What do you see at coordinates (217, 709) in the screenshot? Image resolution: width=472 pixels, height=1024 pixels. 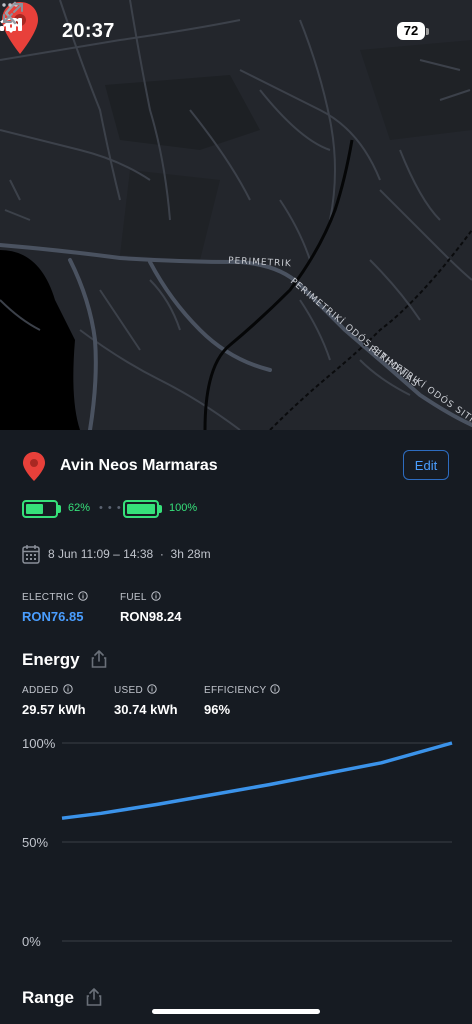 I see `efficiency-value: 96%` at bounding box center [217, 709].